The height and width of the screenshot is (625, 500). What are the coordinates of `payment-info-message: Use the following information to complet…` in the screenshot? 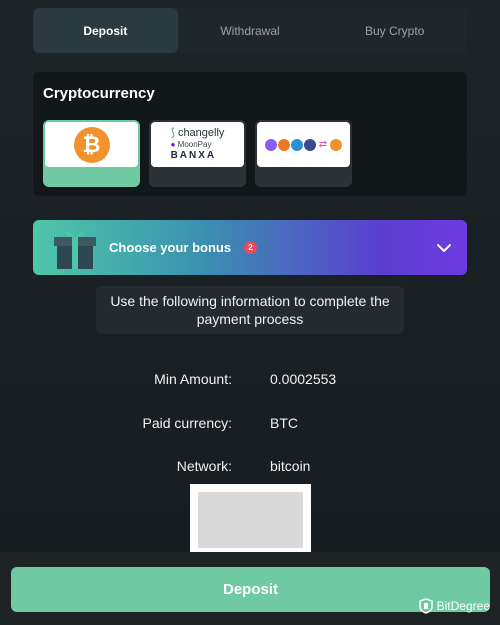 It's located at (250, 310).